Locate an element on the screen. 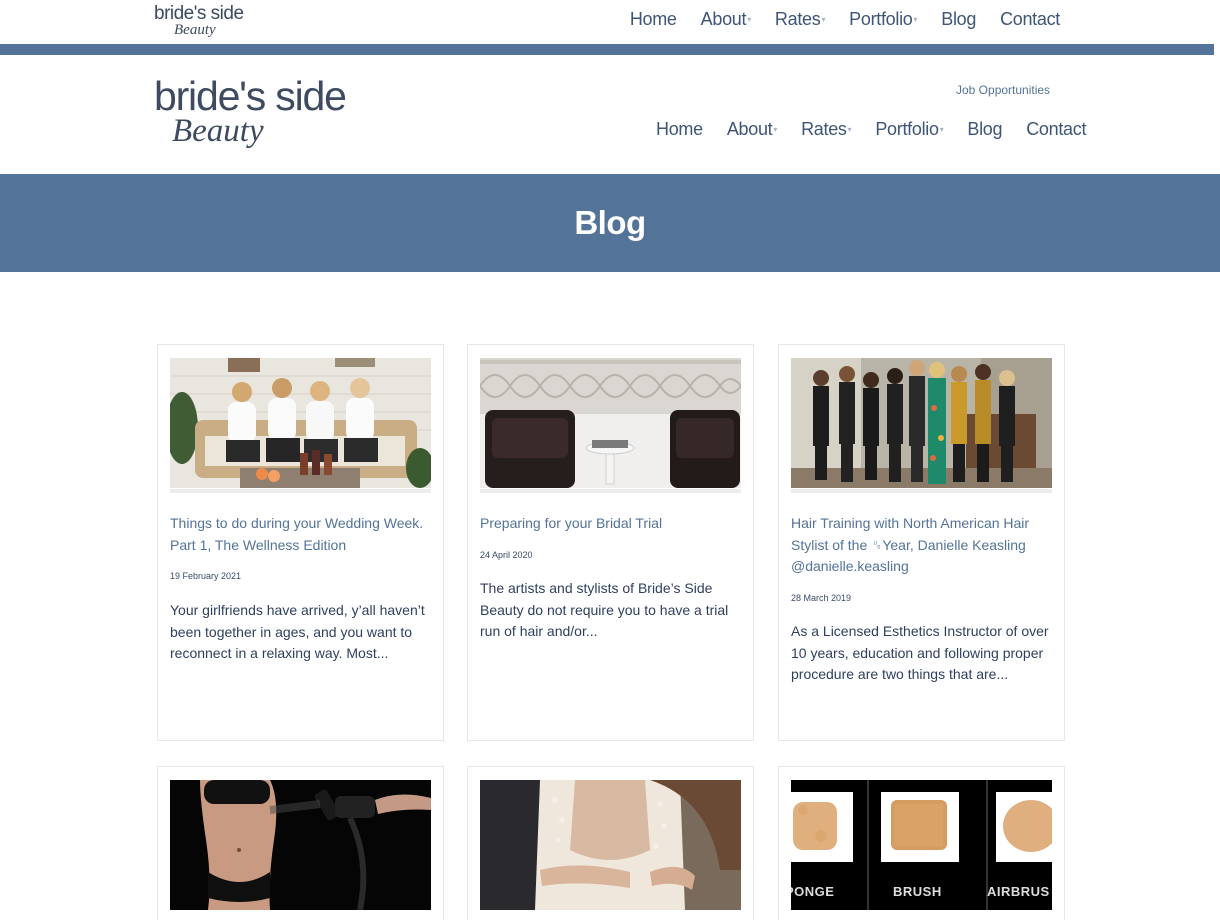 This screenshot has height=920, width=1220. site-header: bride's side Beauty Job Opportunities is located at coordinates (610, 114).